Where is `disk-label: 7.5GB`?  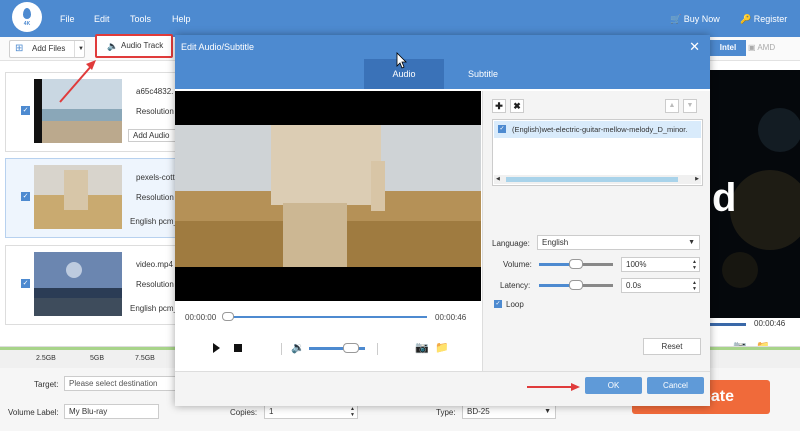
disk-label: 7.5GB is located at coordinates (145, 358).